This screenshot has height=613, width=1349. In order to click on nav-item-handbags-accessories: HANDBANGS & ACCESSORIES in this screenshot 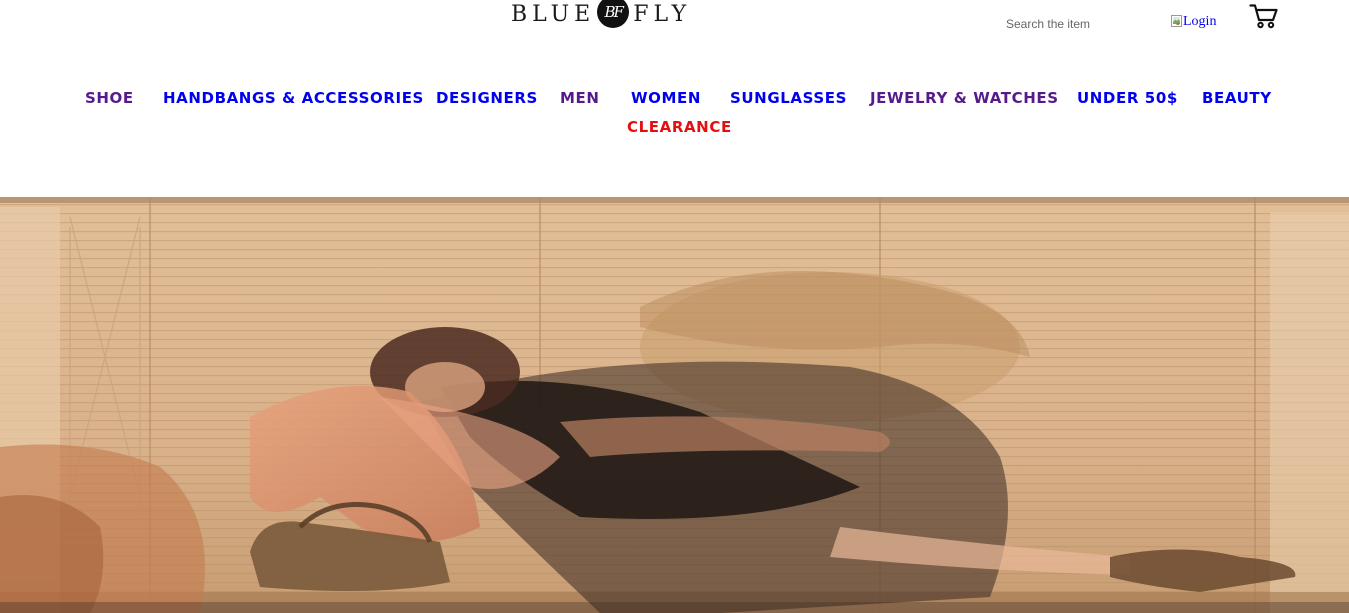, I will do `click(293, 98)`.